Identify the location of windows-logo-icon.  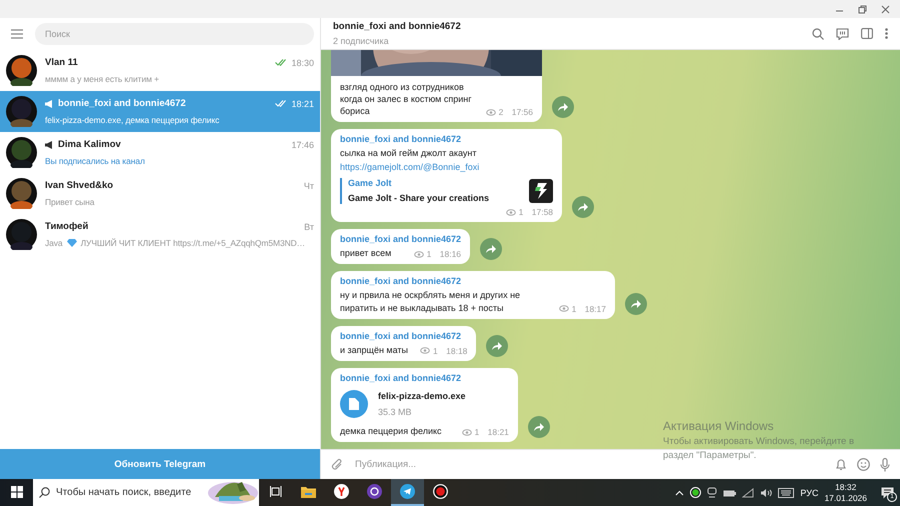
(16, 492).